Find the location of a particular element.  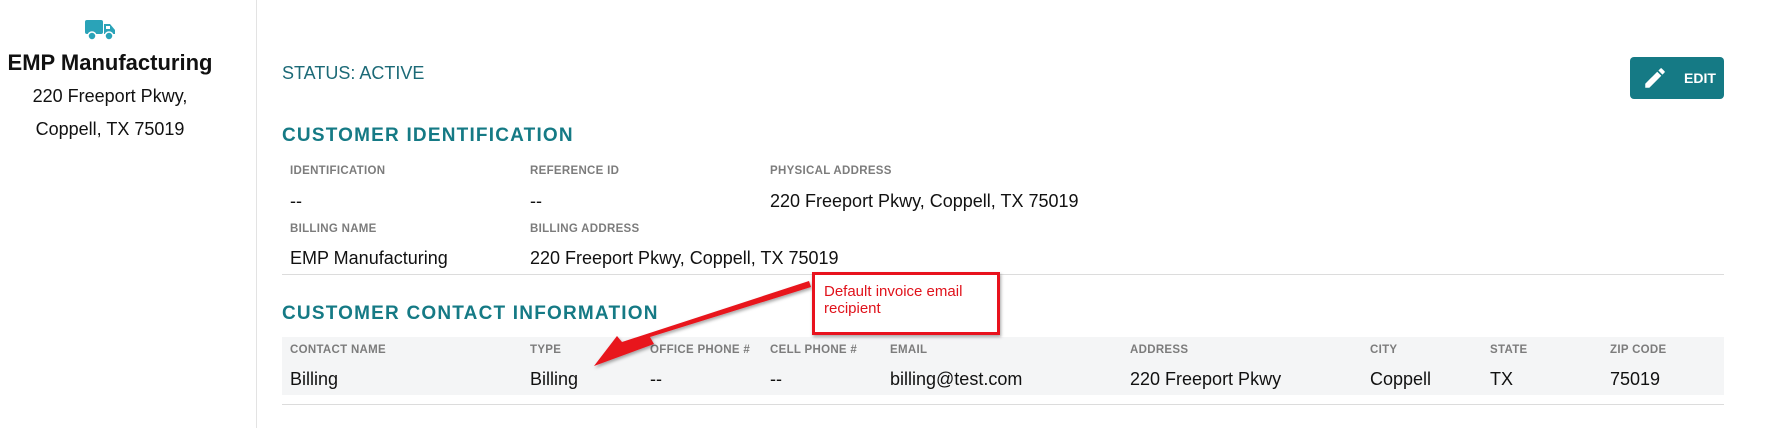

column-header-state: STATE is located at coordinates (1509, 350).